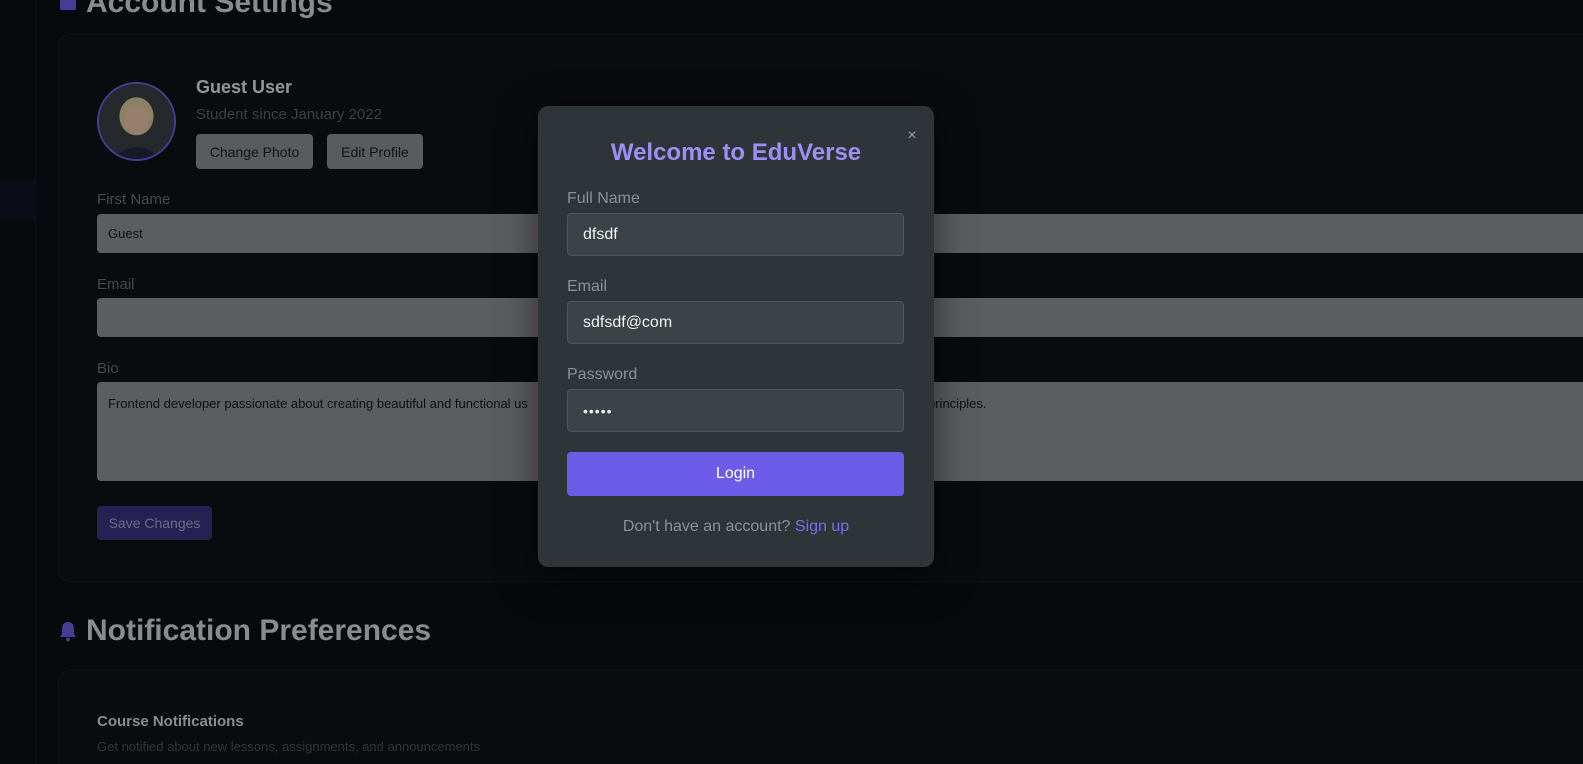 The image size is (1583, 764). I want to click on full-name-label: Full Name, so click(603, 198).